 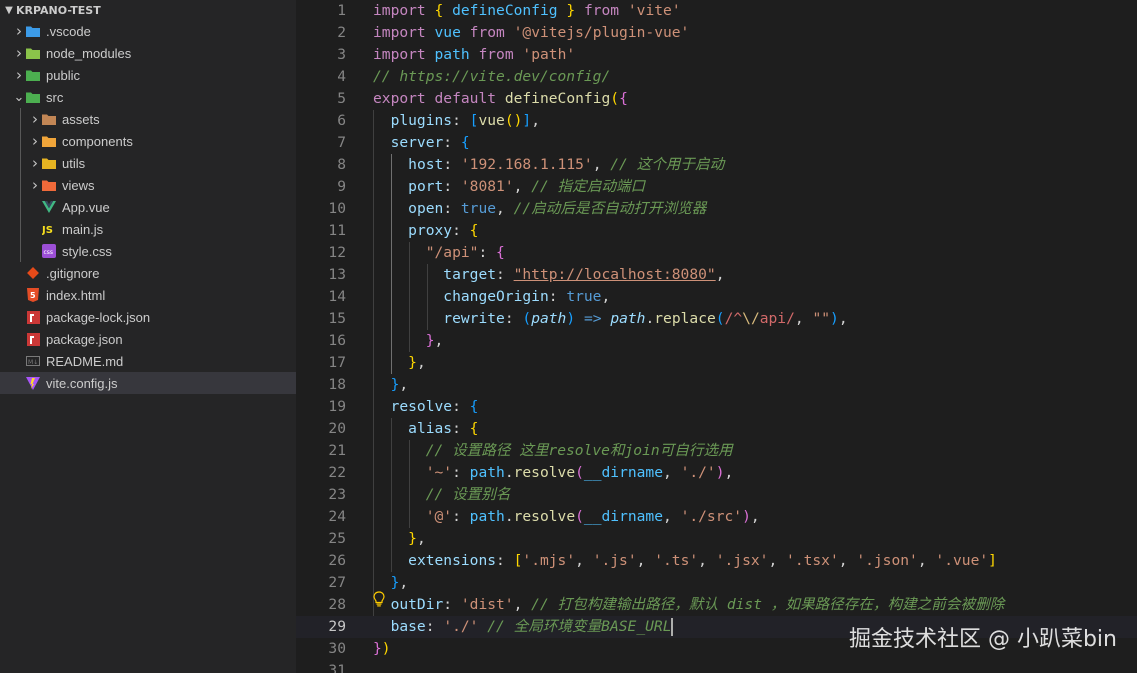 I want to click on code-text: // 设置别名, so click(x=442, y=495).